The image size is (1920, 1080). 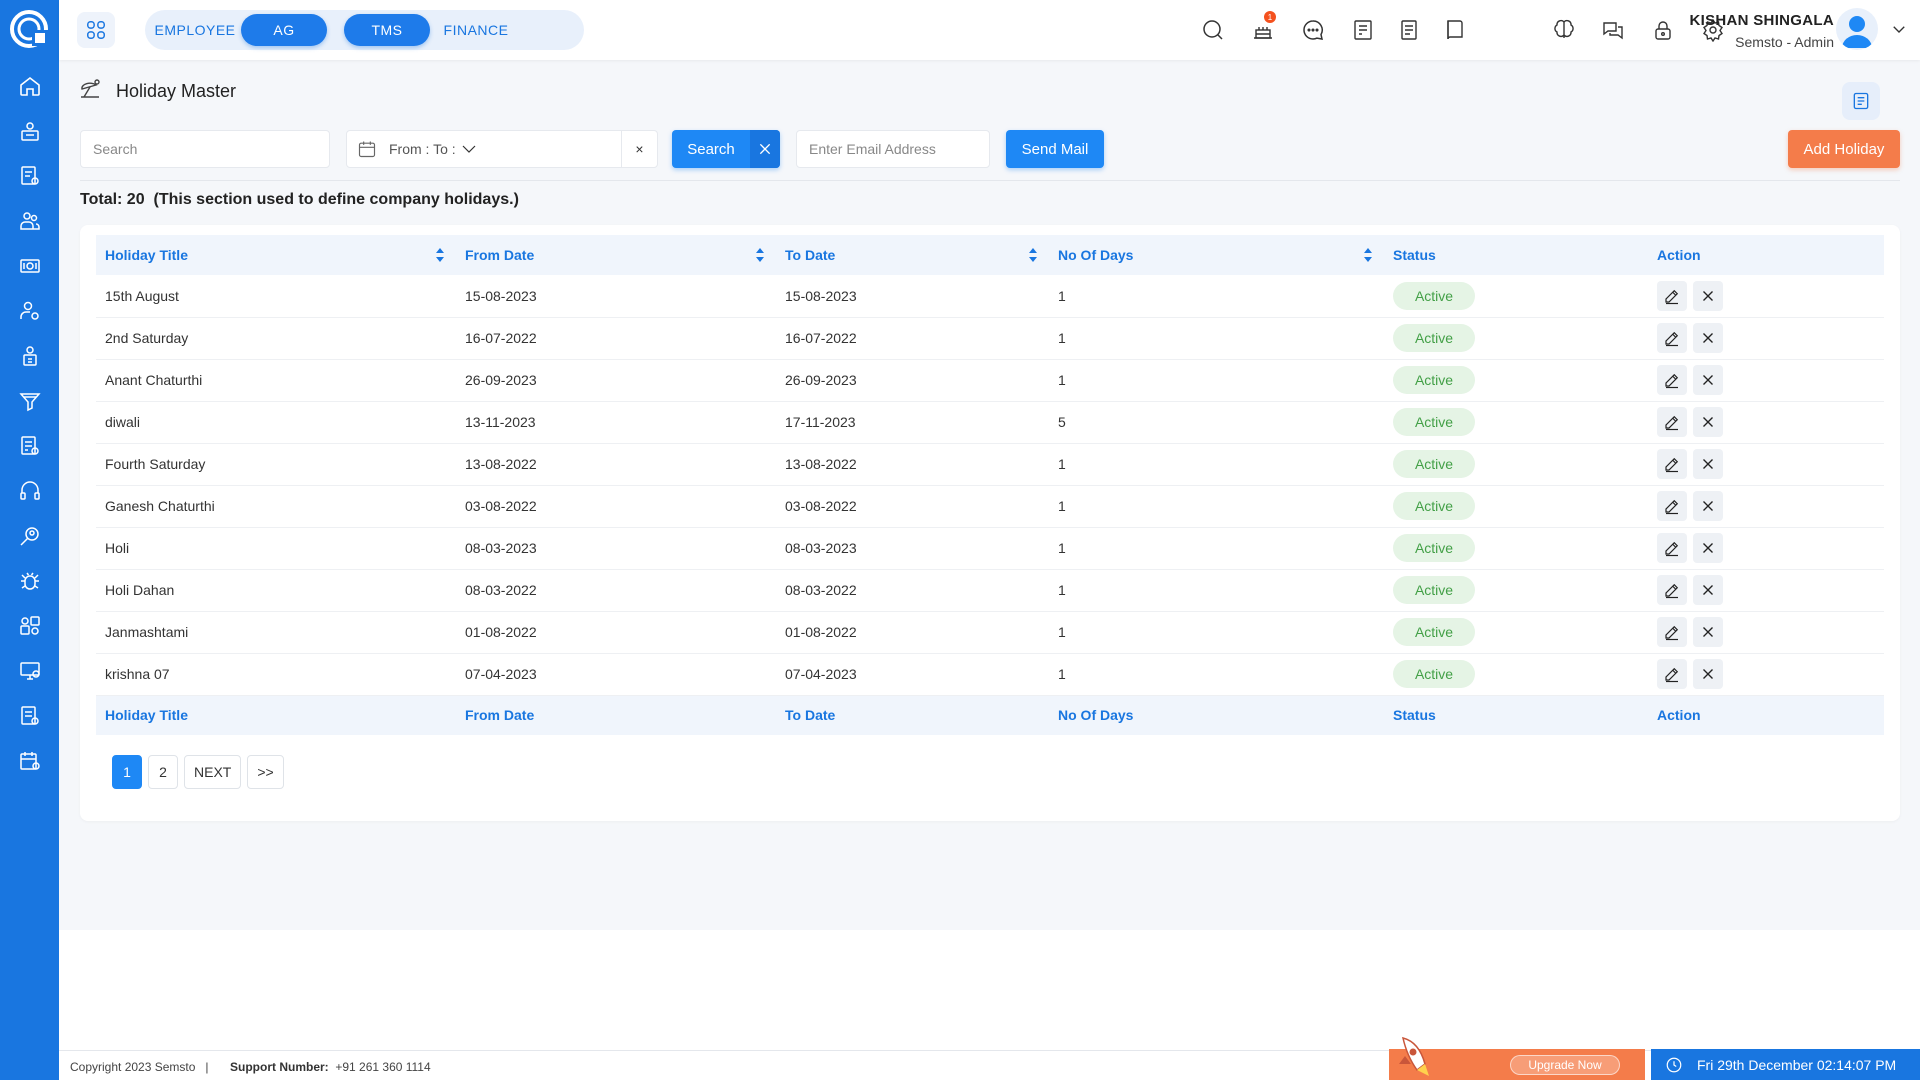 I want to click on holiday-title-cell: Holi, so click(x=276, y=548).